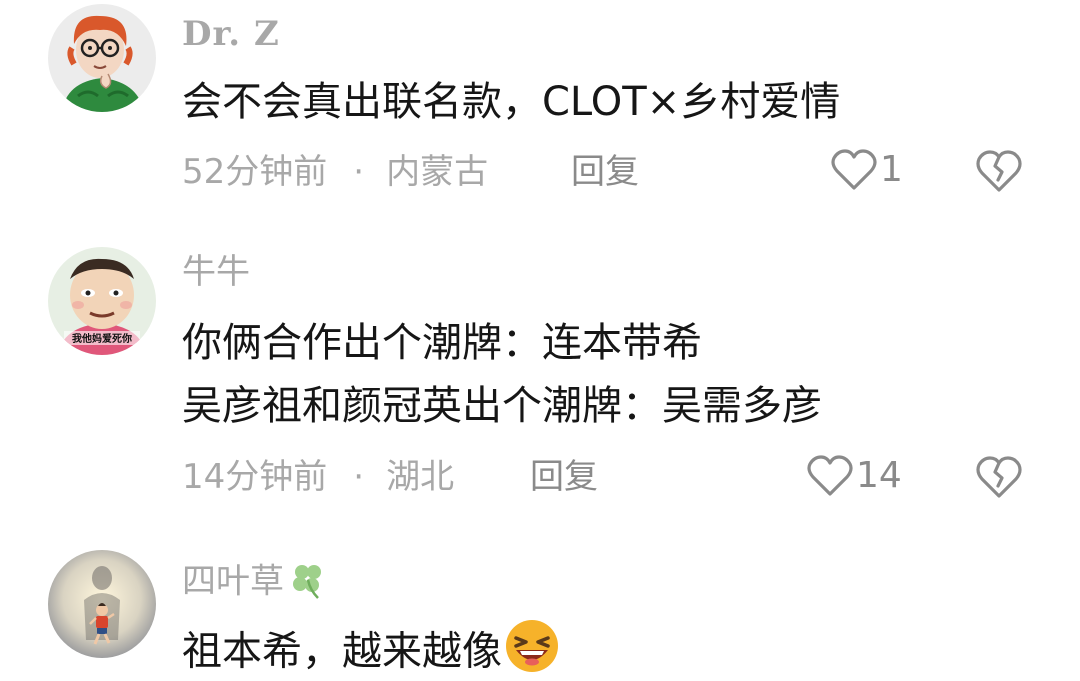  Describe the element at coordinates (879, 475) in the screenshot. I see `like-count: 14` at that location.